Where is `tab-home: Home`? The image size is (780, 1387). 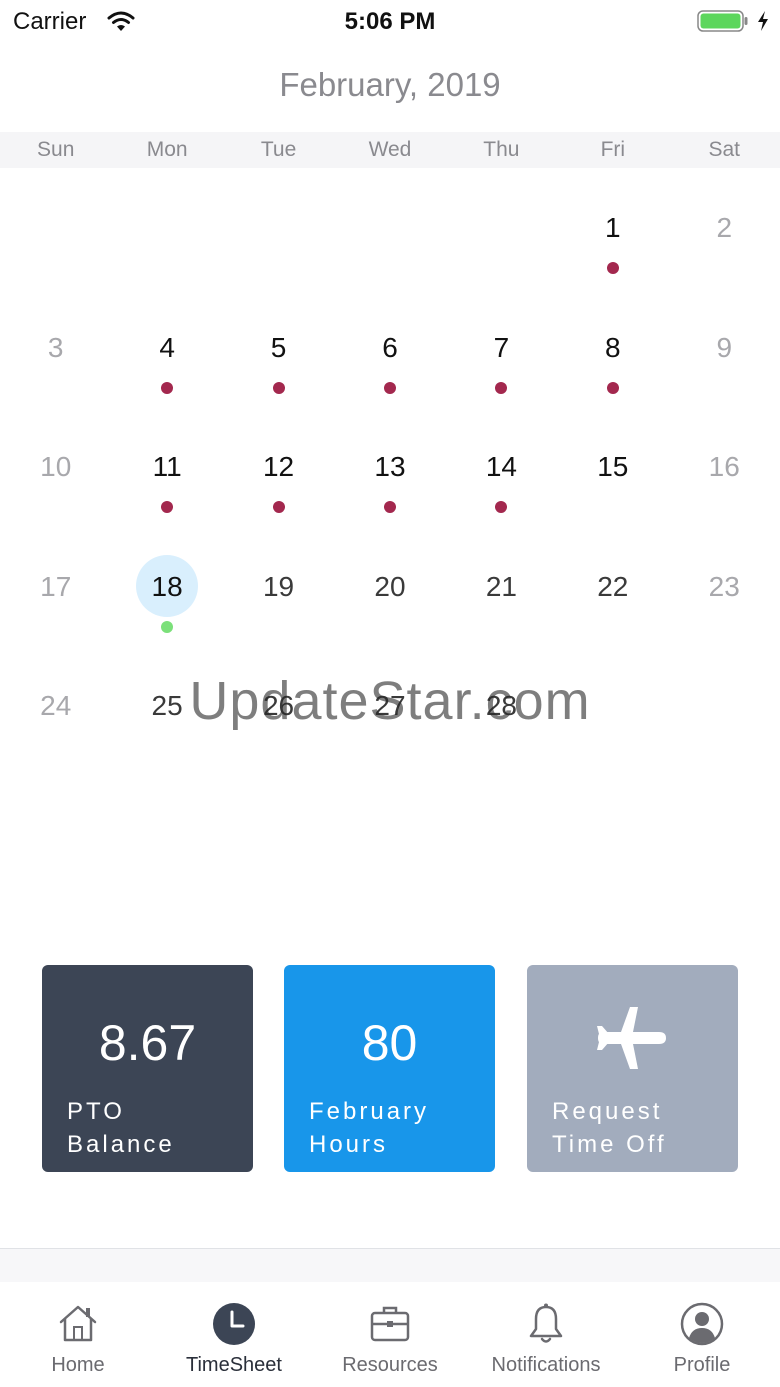
tab-home: Home is located at coordinates (78, 1334).